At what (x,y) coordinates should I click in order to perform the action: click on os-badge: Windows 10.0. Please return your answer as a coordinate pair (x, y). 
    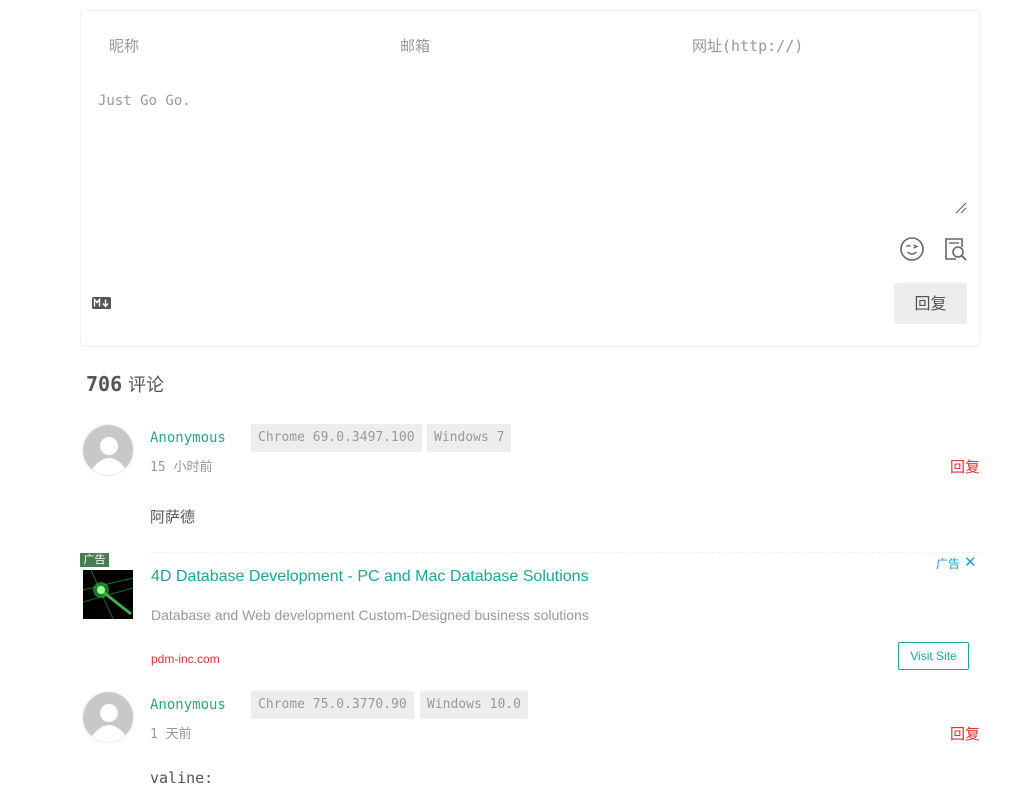
    Looking at the image, I should click on (474, 705).